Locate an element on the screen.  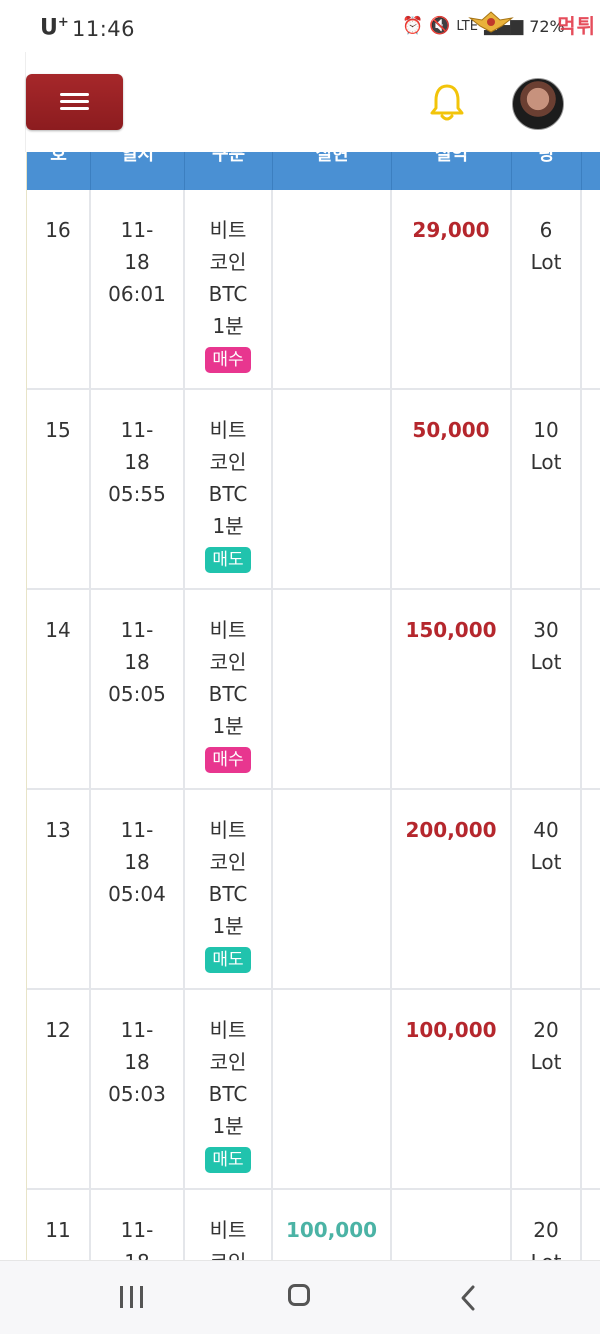
table-header: 호 일시 구분 실현 실익 랑 is located at coordinates (313, 171).